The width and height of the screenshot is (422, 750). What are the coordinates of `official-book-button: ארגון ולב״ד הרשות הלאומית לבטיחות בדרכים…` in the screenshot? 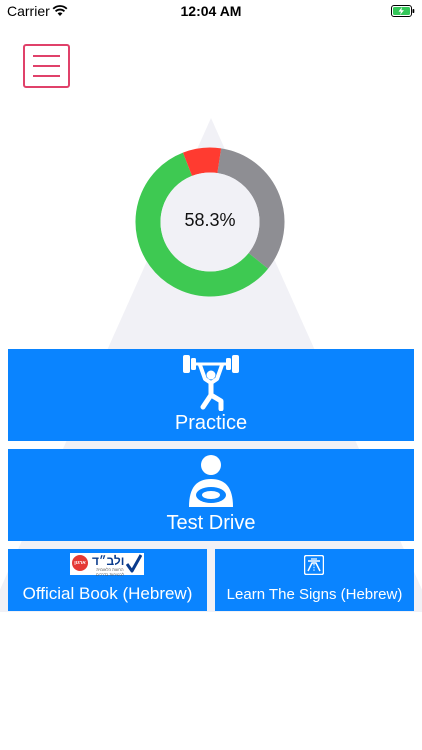 It's located at (107, 580).